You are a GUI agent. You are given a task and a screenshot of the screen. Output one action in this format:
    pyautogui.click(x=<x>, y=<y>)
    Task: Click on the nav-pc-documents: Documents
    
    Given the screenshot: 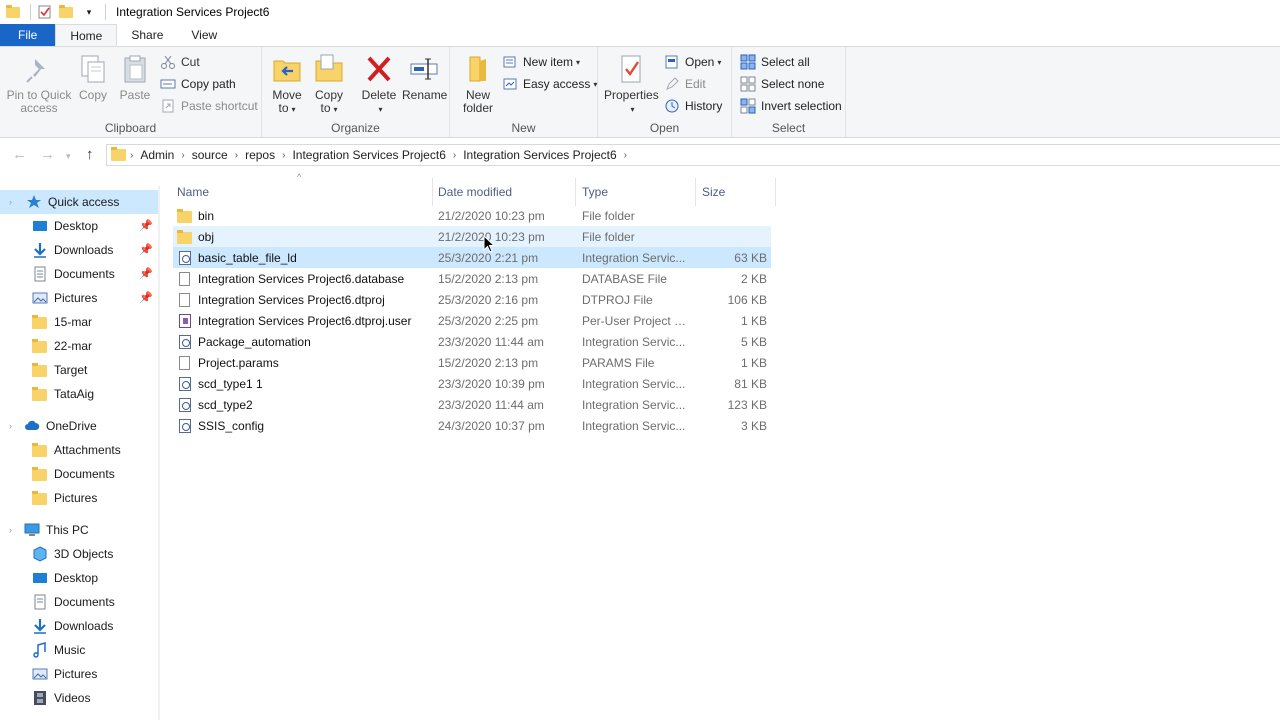 What is the action you would take?
    pyautogui.click(x=79, y=602)
    